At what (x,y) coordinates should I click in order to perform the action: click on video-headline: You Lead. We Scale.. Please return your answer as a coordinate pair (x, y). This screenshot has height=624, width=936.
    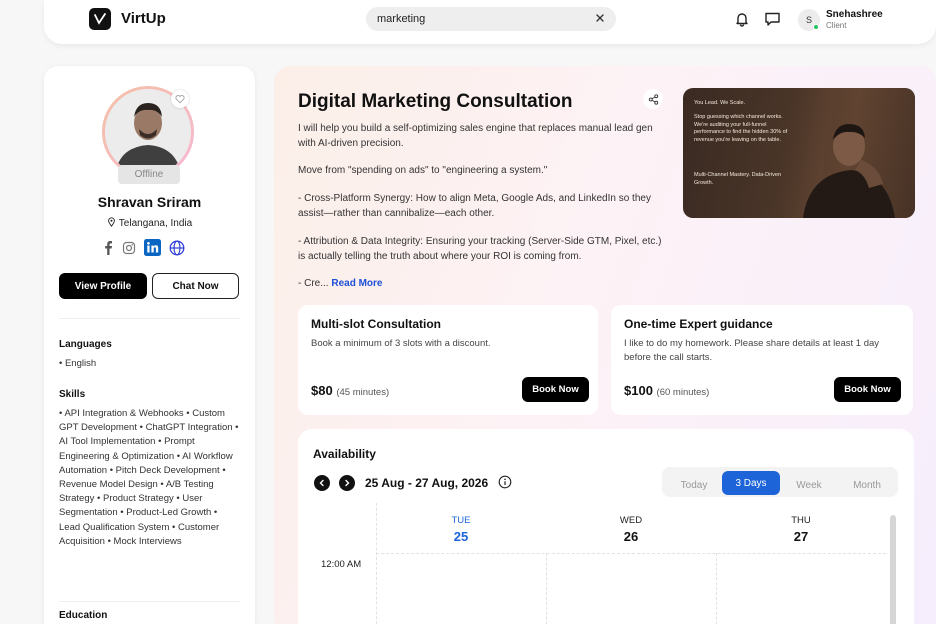
    Looking at the image, I should click on (720, 103).